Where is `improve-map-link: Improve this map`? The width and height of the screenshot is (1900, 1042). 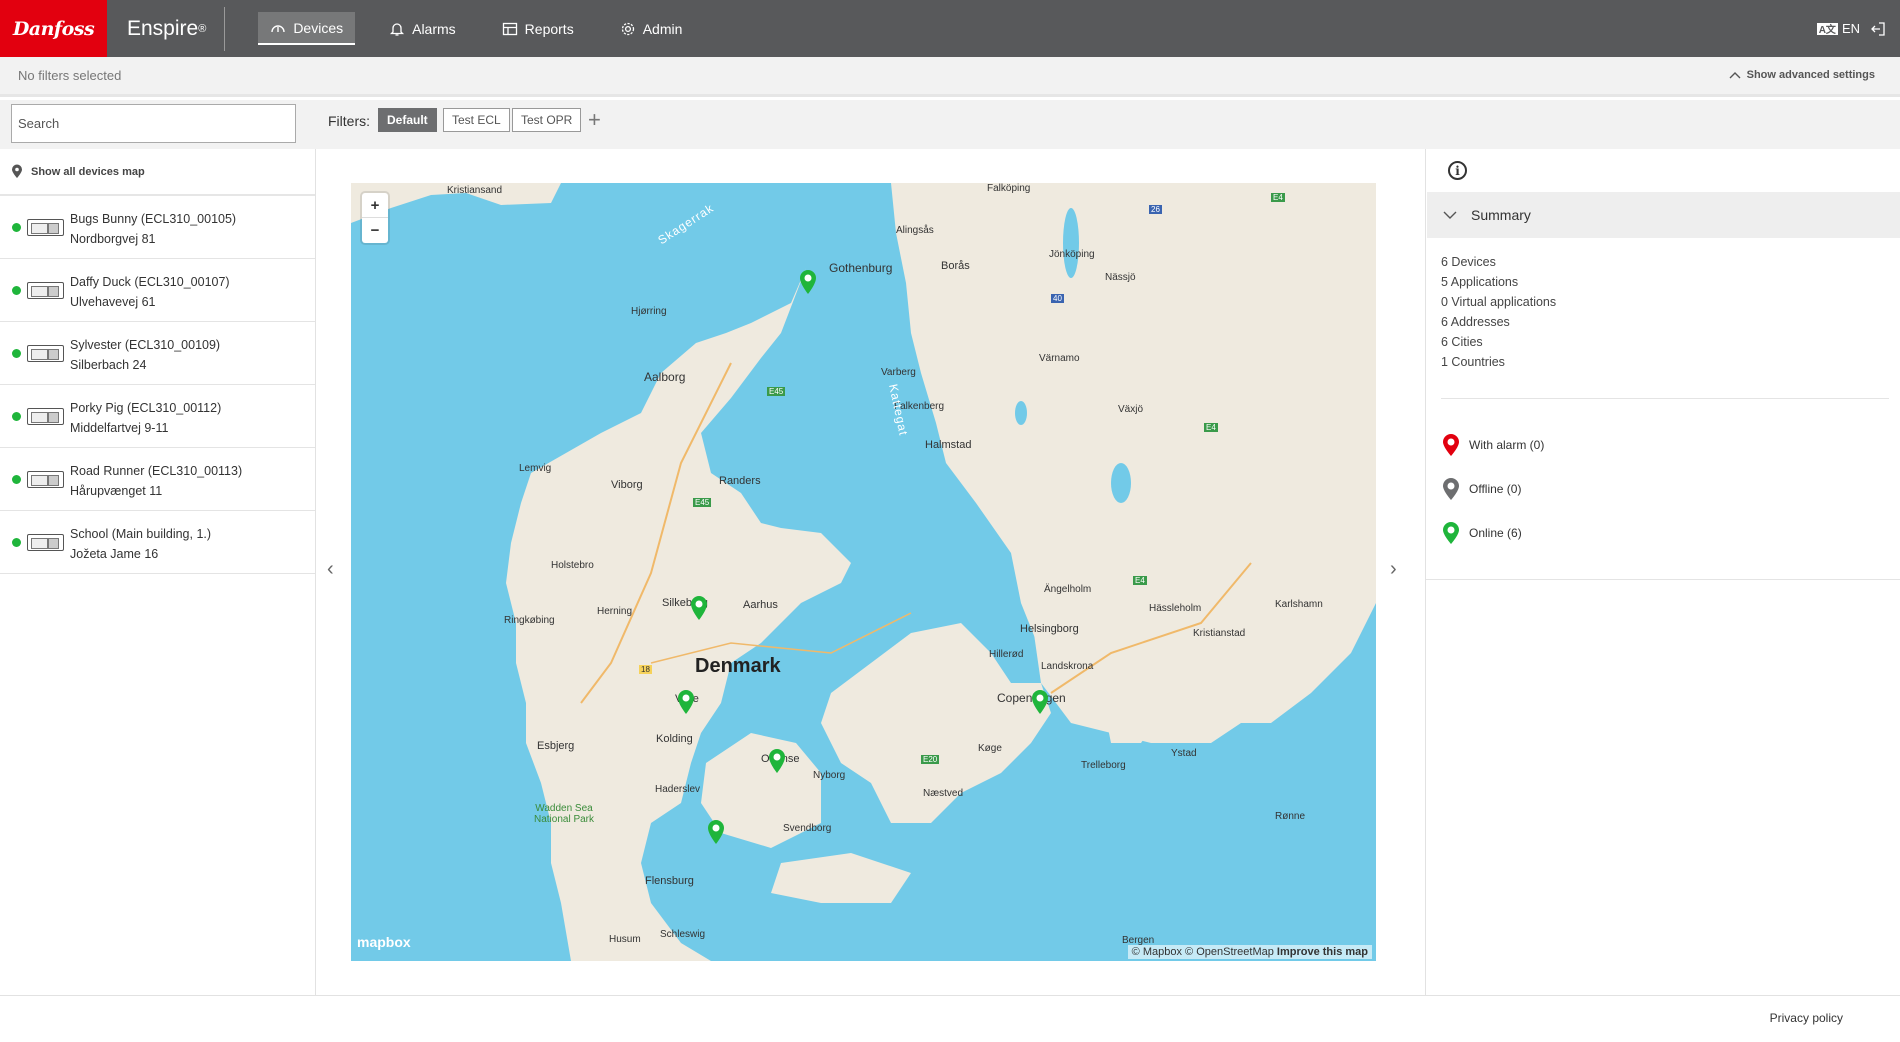 improve-map-link: Improve this map is located at coordinates (1322, 952).